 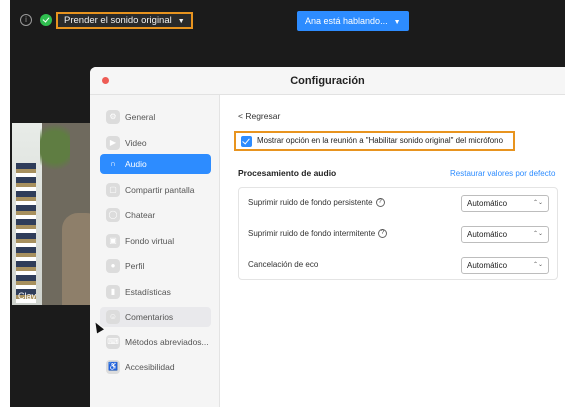 I want to click on sidebar-item-label: Audio, so click(x=136, y=164).